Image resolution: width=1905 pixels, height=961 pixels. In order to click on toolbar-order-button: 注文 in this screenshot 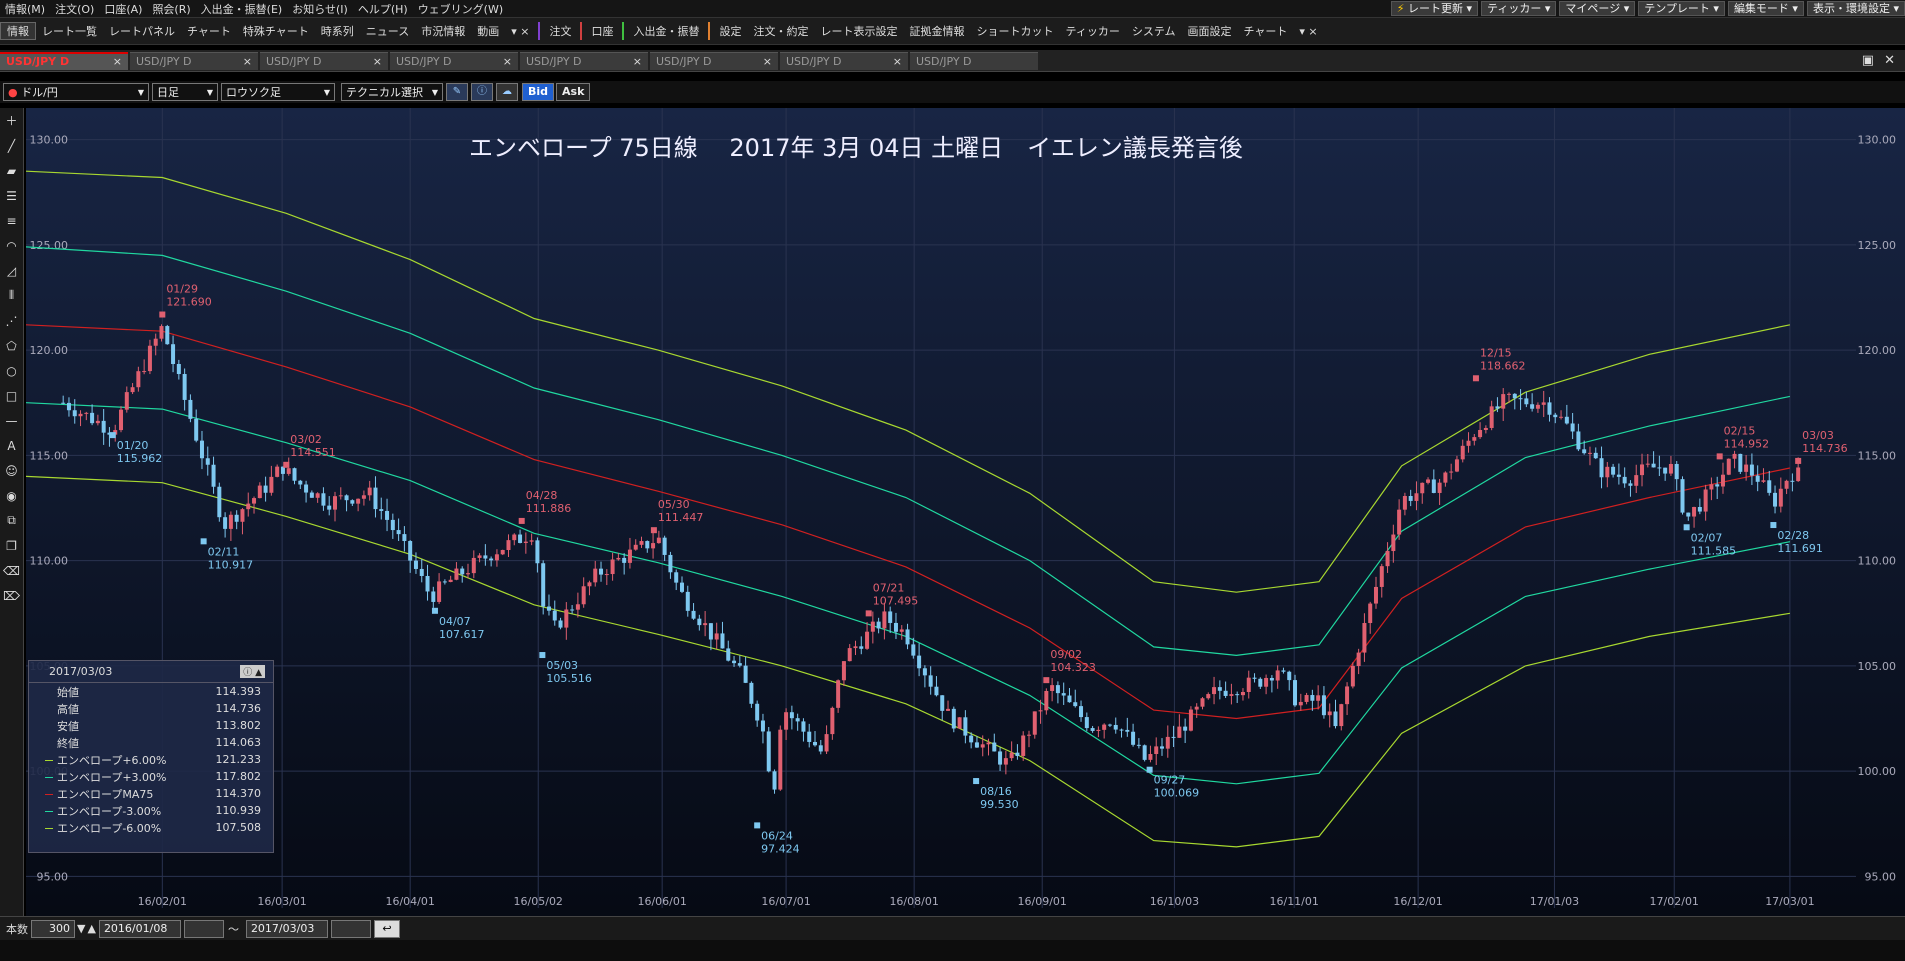, I will do `click(560, 31)`.